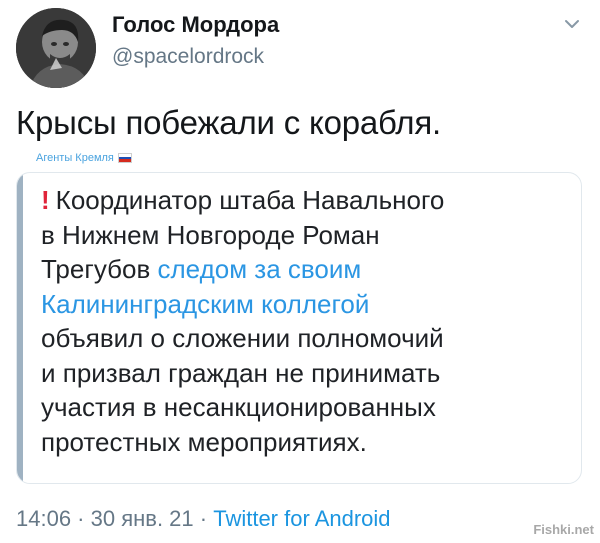 The image size is (600, 543). Describe the element at coordinates (195, 25) in the screenshot. I see `display-name: Голос Мордора` at that location.